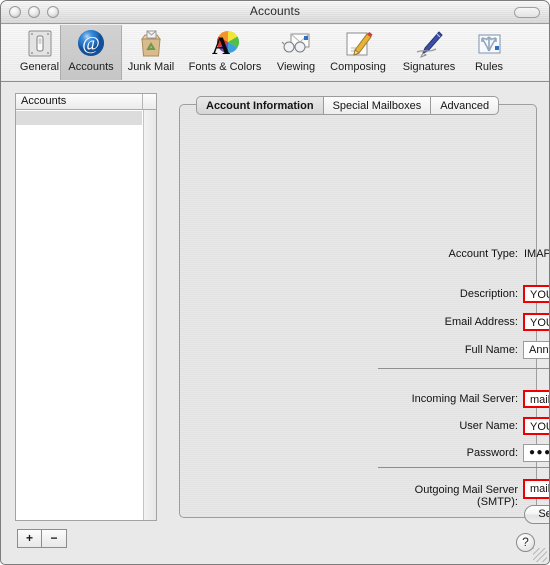 The height and width of the screenshot is (565, 550). I want to click on tab-account-information: Account Information, so click(259, 105).